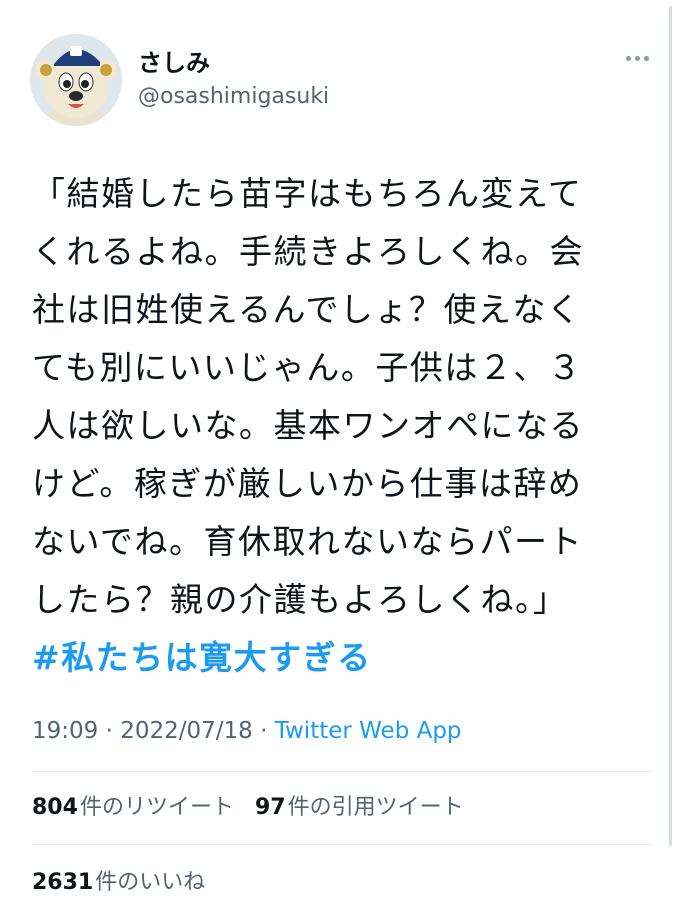 Image resolution: width=680 pixels, height=920 pixels. What do you see at coordinates (233, 63) in the screenshot?
I see `display-name: さしみ` at bounding box center [233, 63].